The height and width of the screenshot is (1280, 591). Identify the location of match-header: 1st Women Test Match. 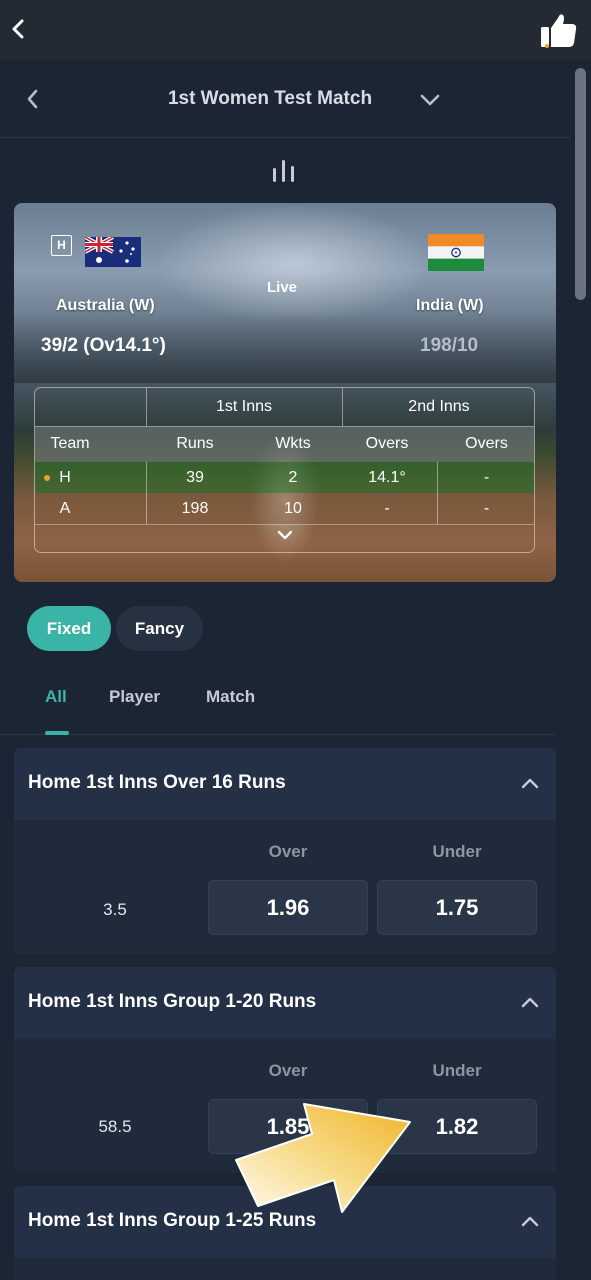
(285, 99).